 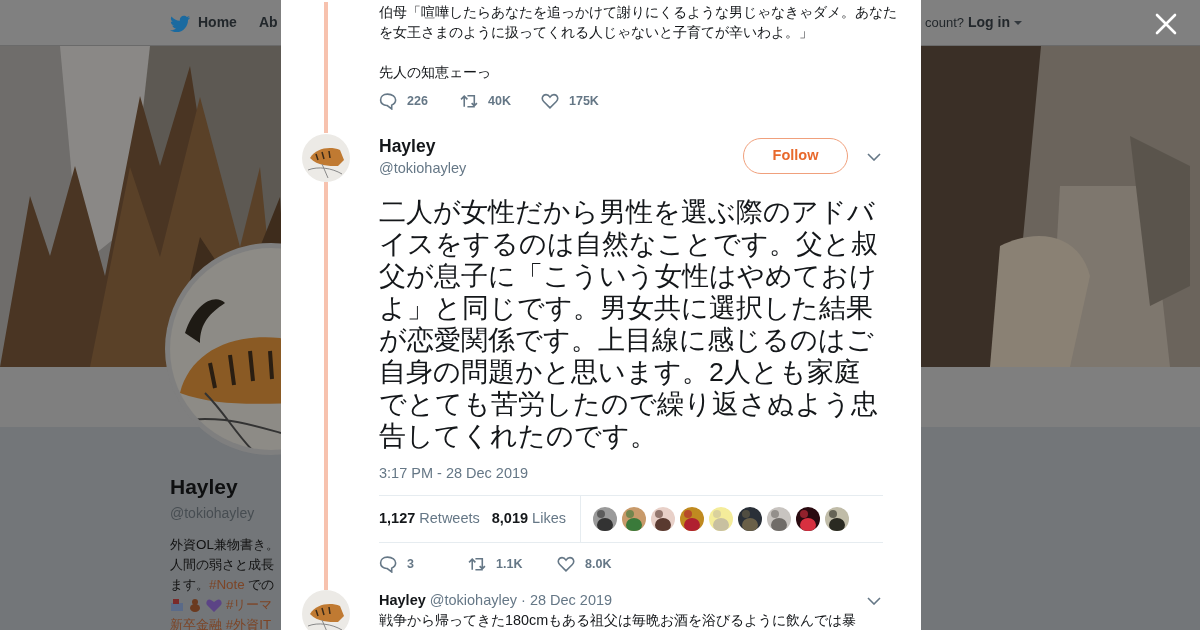 I want to click on action-button: 3, so click(x=423, y=564).